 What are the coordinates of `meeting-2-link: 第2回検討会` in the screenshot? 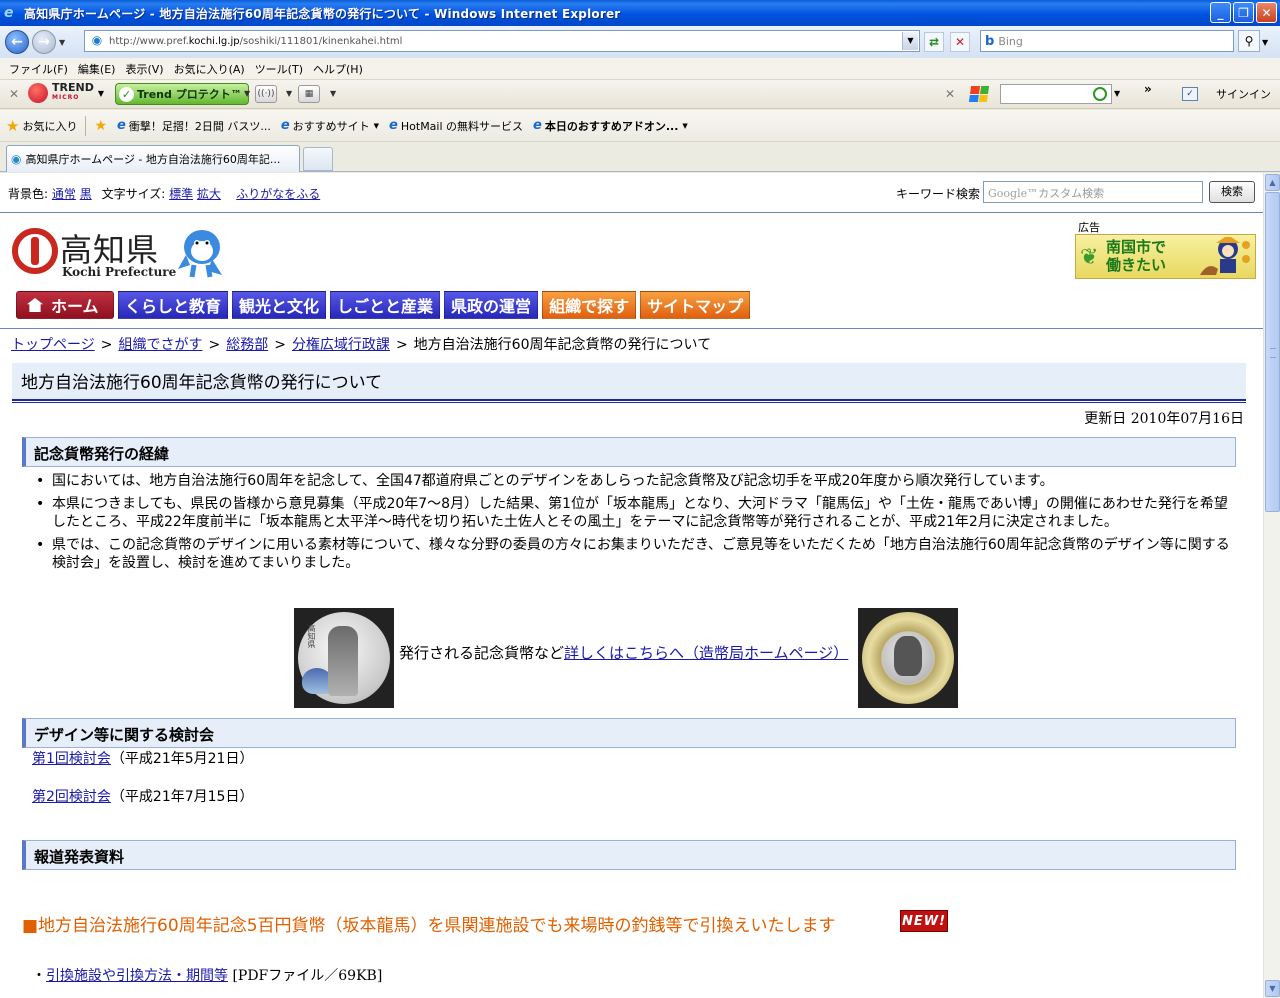 It's located at (71, 797).